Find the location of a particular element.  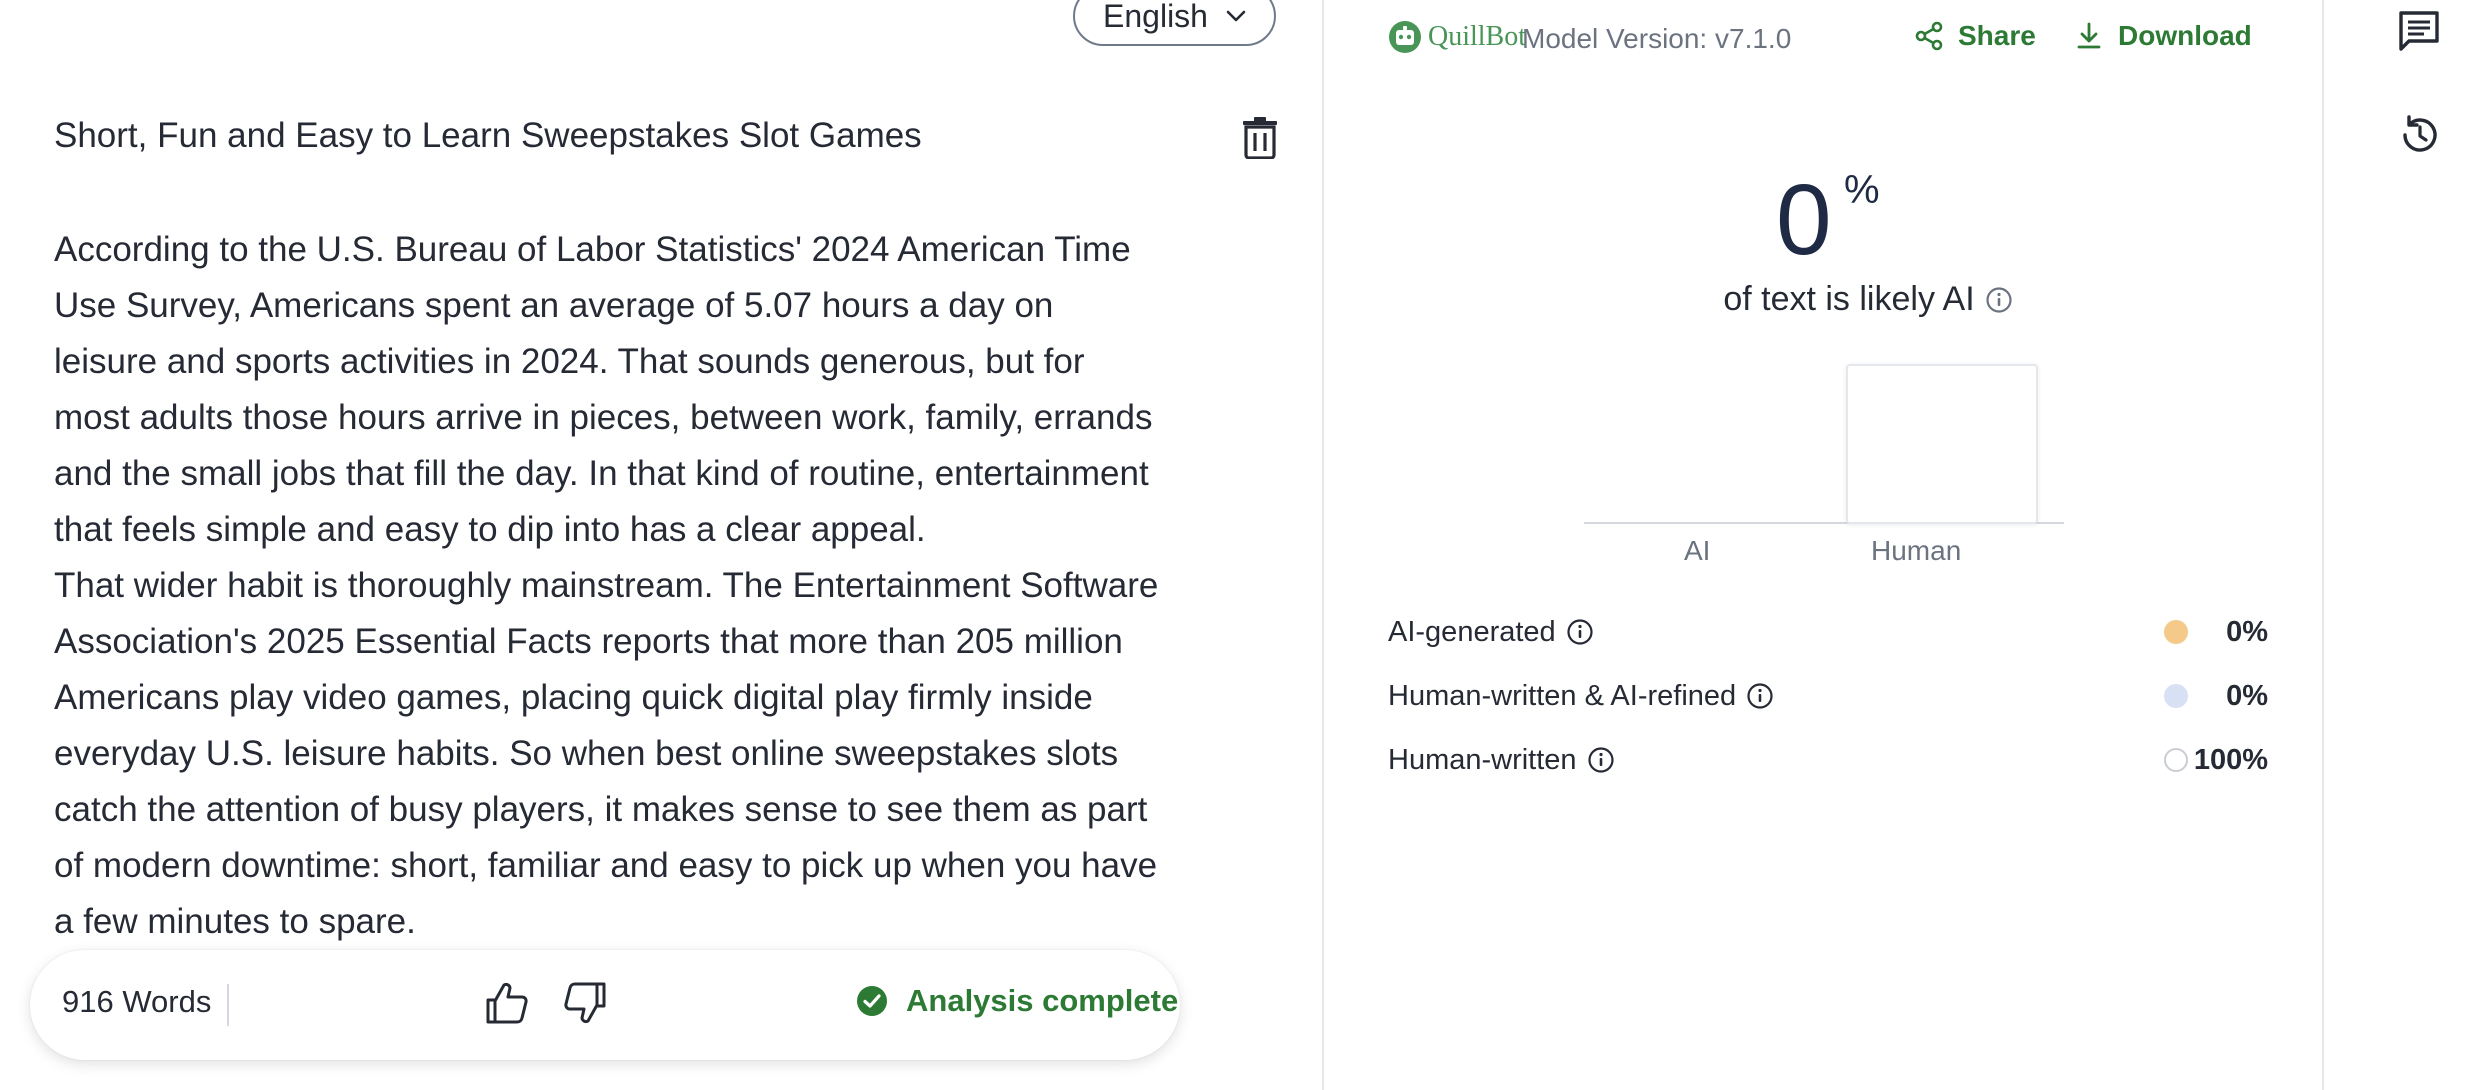

check-circle-icon is located at coordinates (872, 1001).